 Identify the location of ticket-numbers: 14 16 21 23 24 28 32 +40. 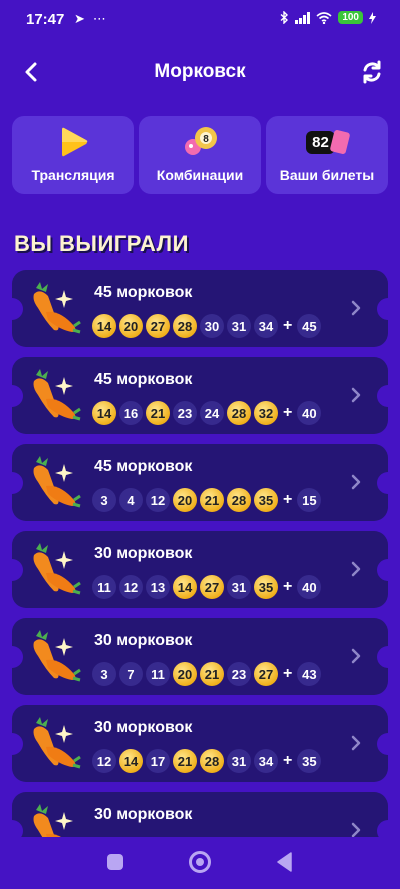
(207, 413).